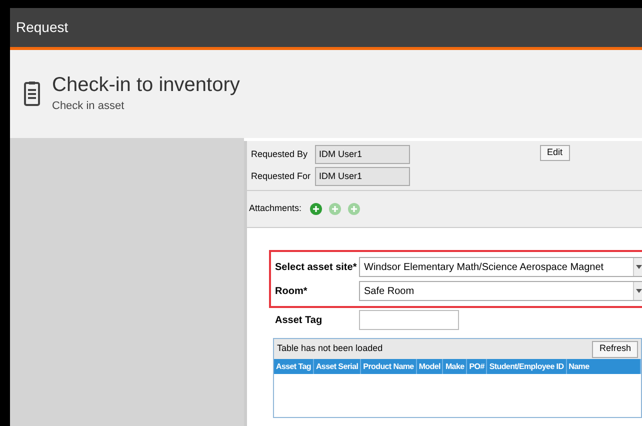 This screenshot has width=642, height=426. I want to click on dropdown: Safe Room, so click(500, 291).